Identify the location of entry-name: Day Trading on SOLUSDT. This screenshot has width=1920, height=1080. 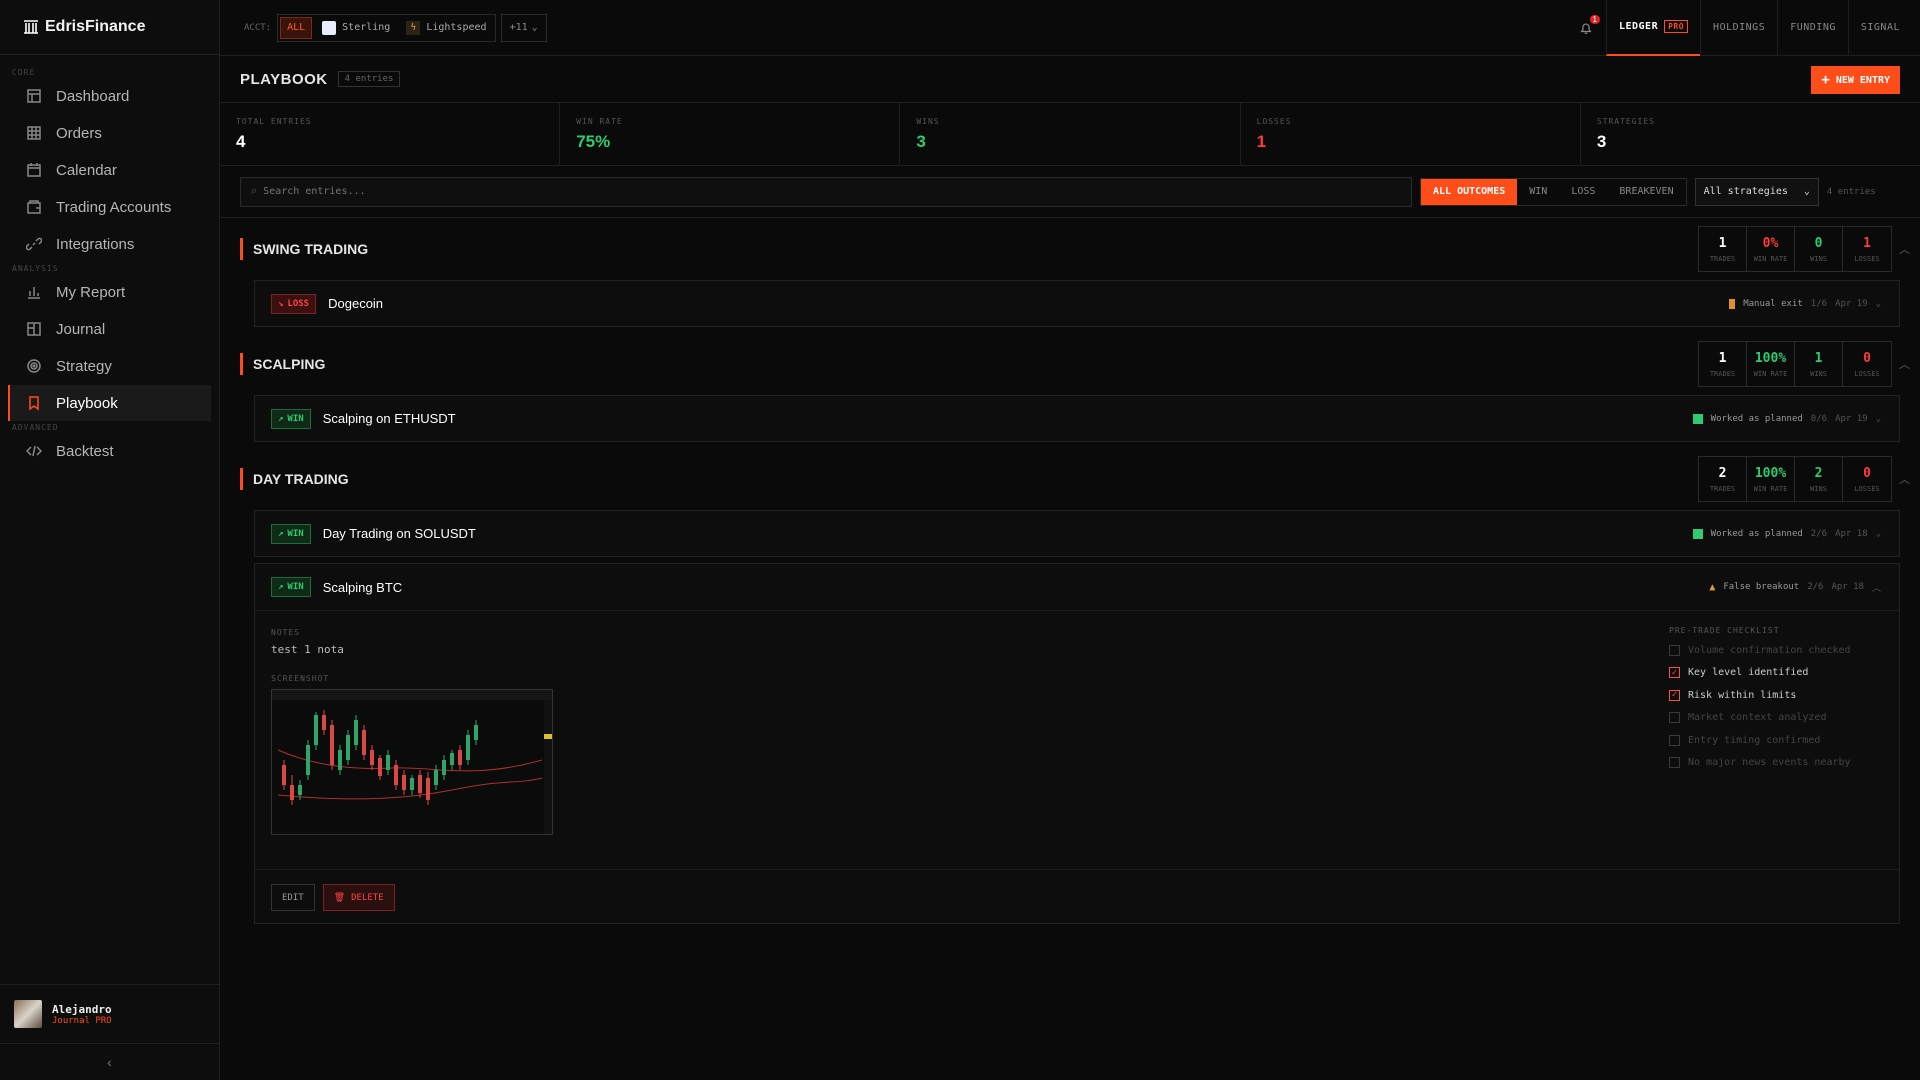
(399, 533).